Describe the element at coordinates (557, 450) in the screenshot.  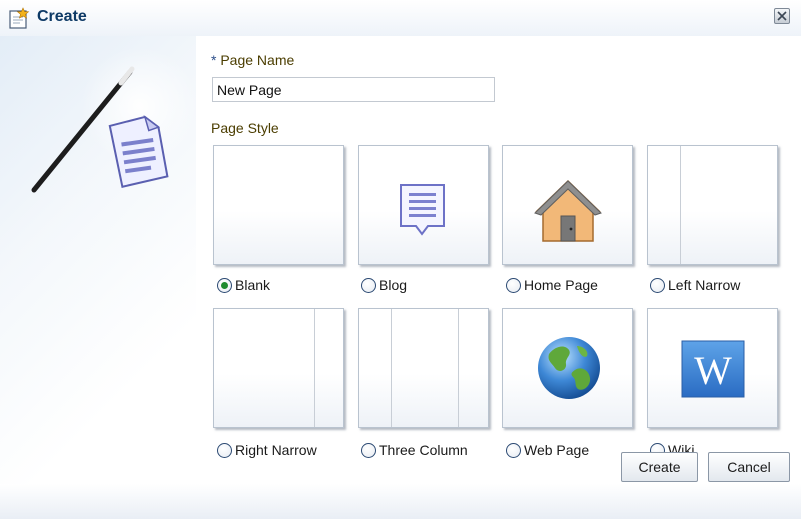
I see `style-label: Web Page` at that location.